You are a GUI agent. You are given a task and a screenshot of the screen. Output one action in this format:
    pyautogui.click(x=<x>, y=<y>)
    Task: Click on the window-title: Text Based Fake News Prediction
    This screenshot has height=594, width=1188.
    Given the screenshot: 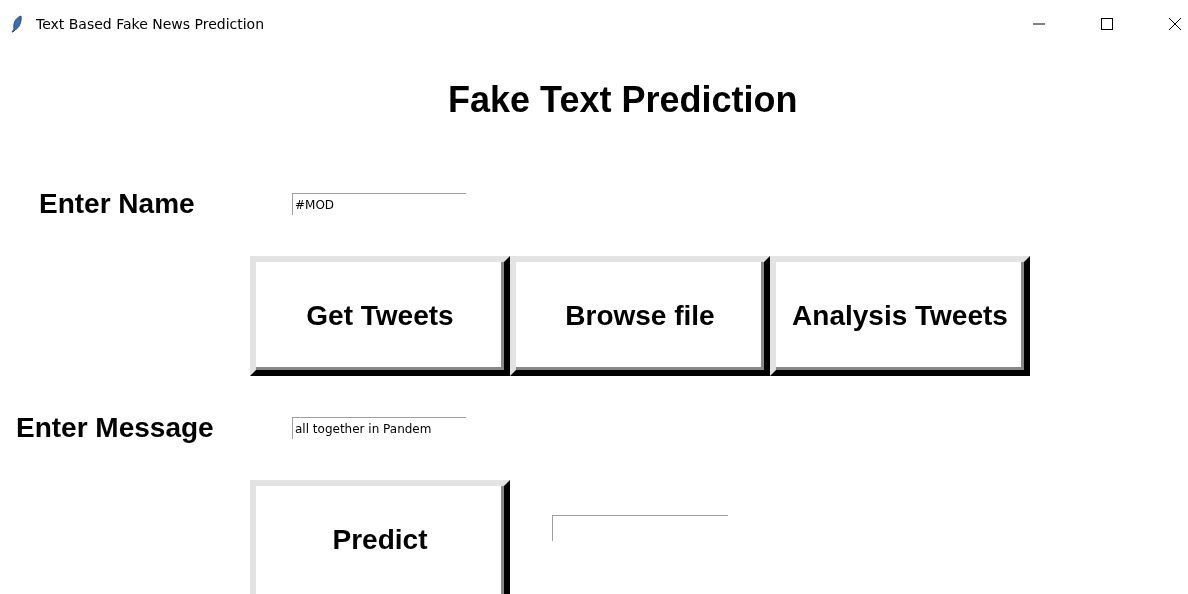 What is the action you would take?
    pyautogui.click(x=150, y=24)
    